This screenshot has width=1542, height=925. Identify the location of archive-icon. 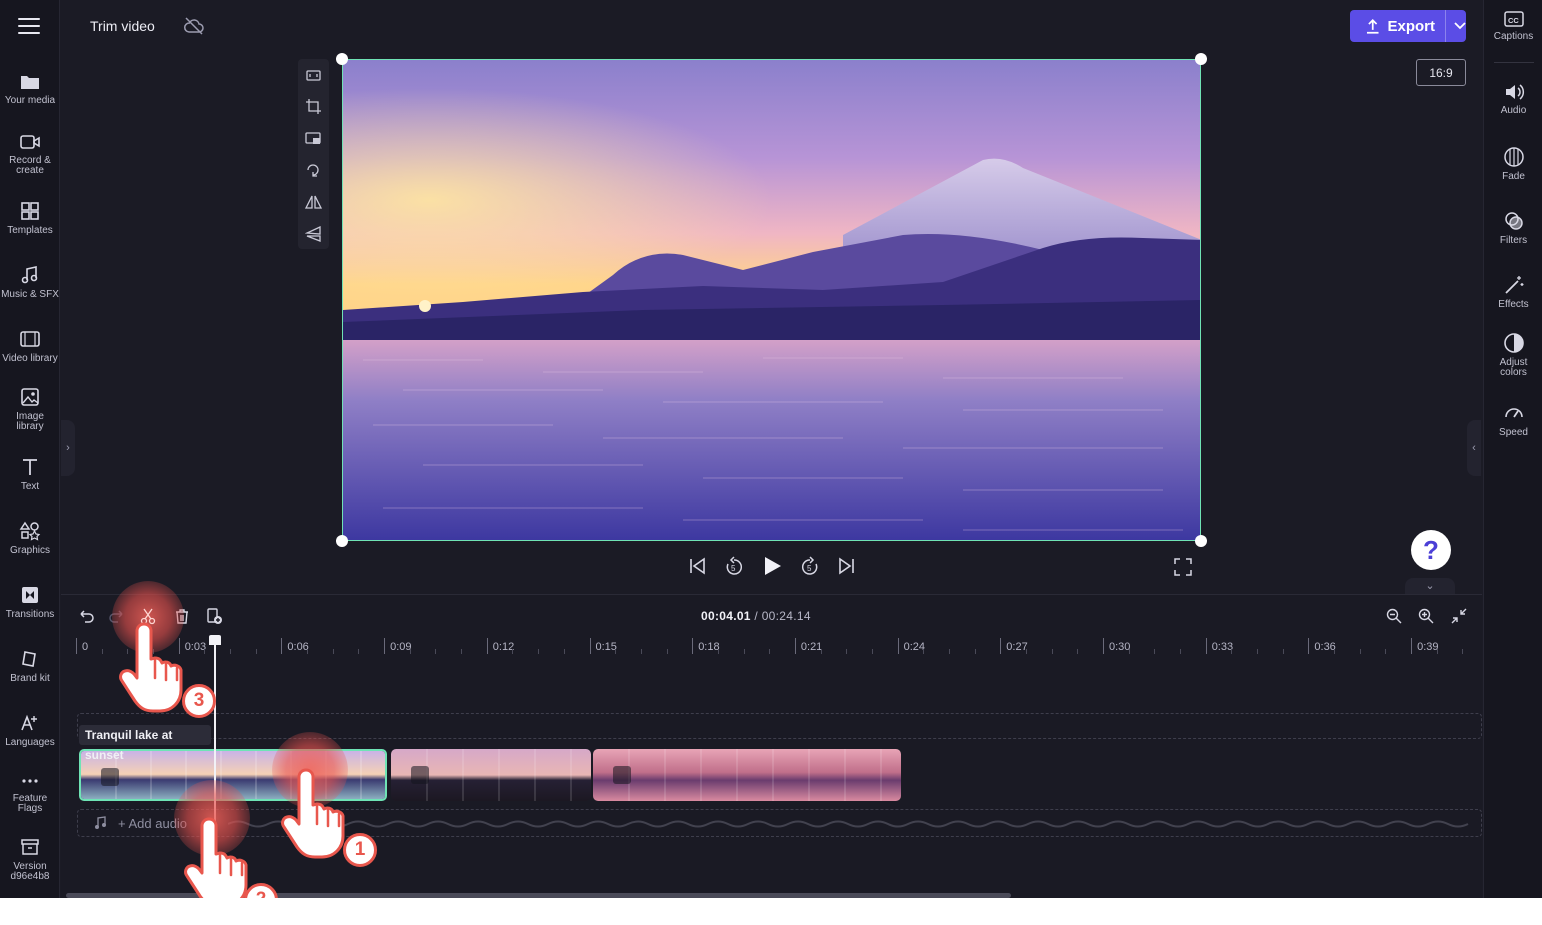
(30, 847).